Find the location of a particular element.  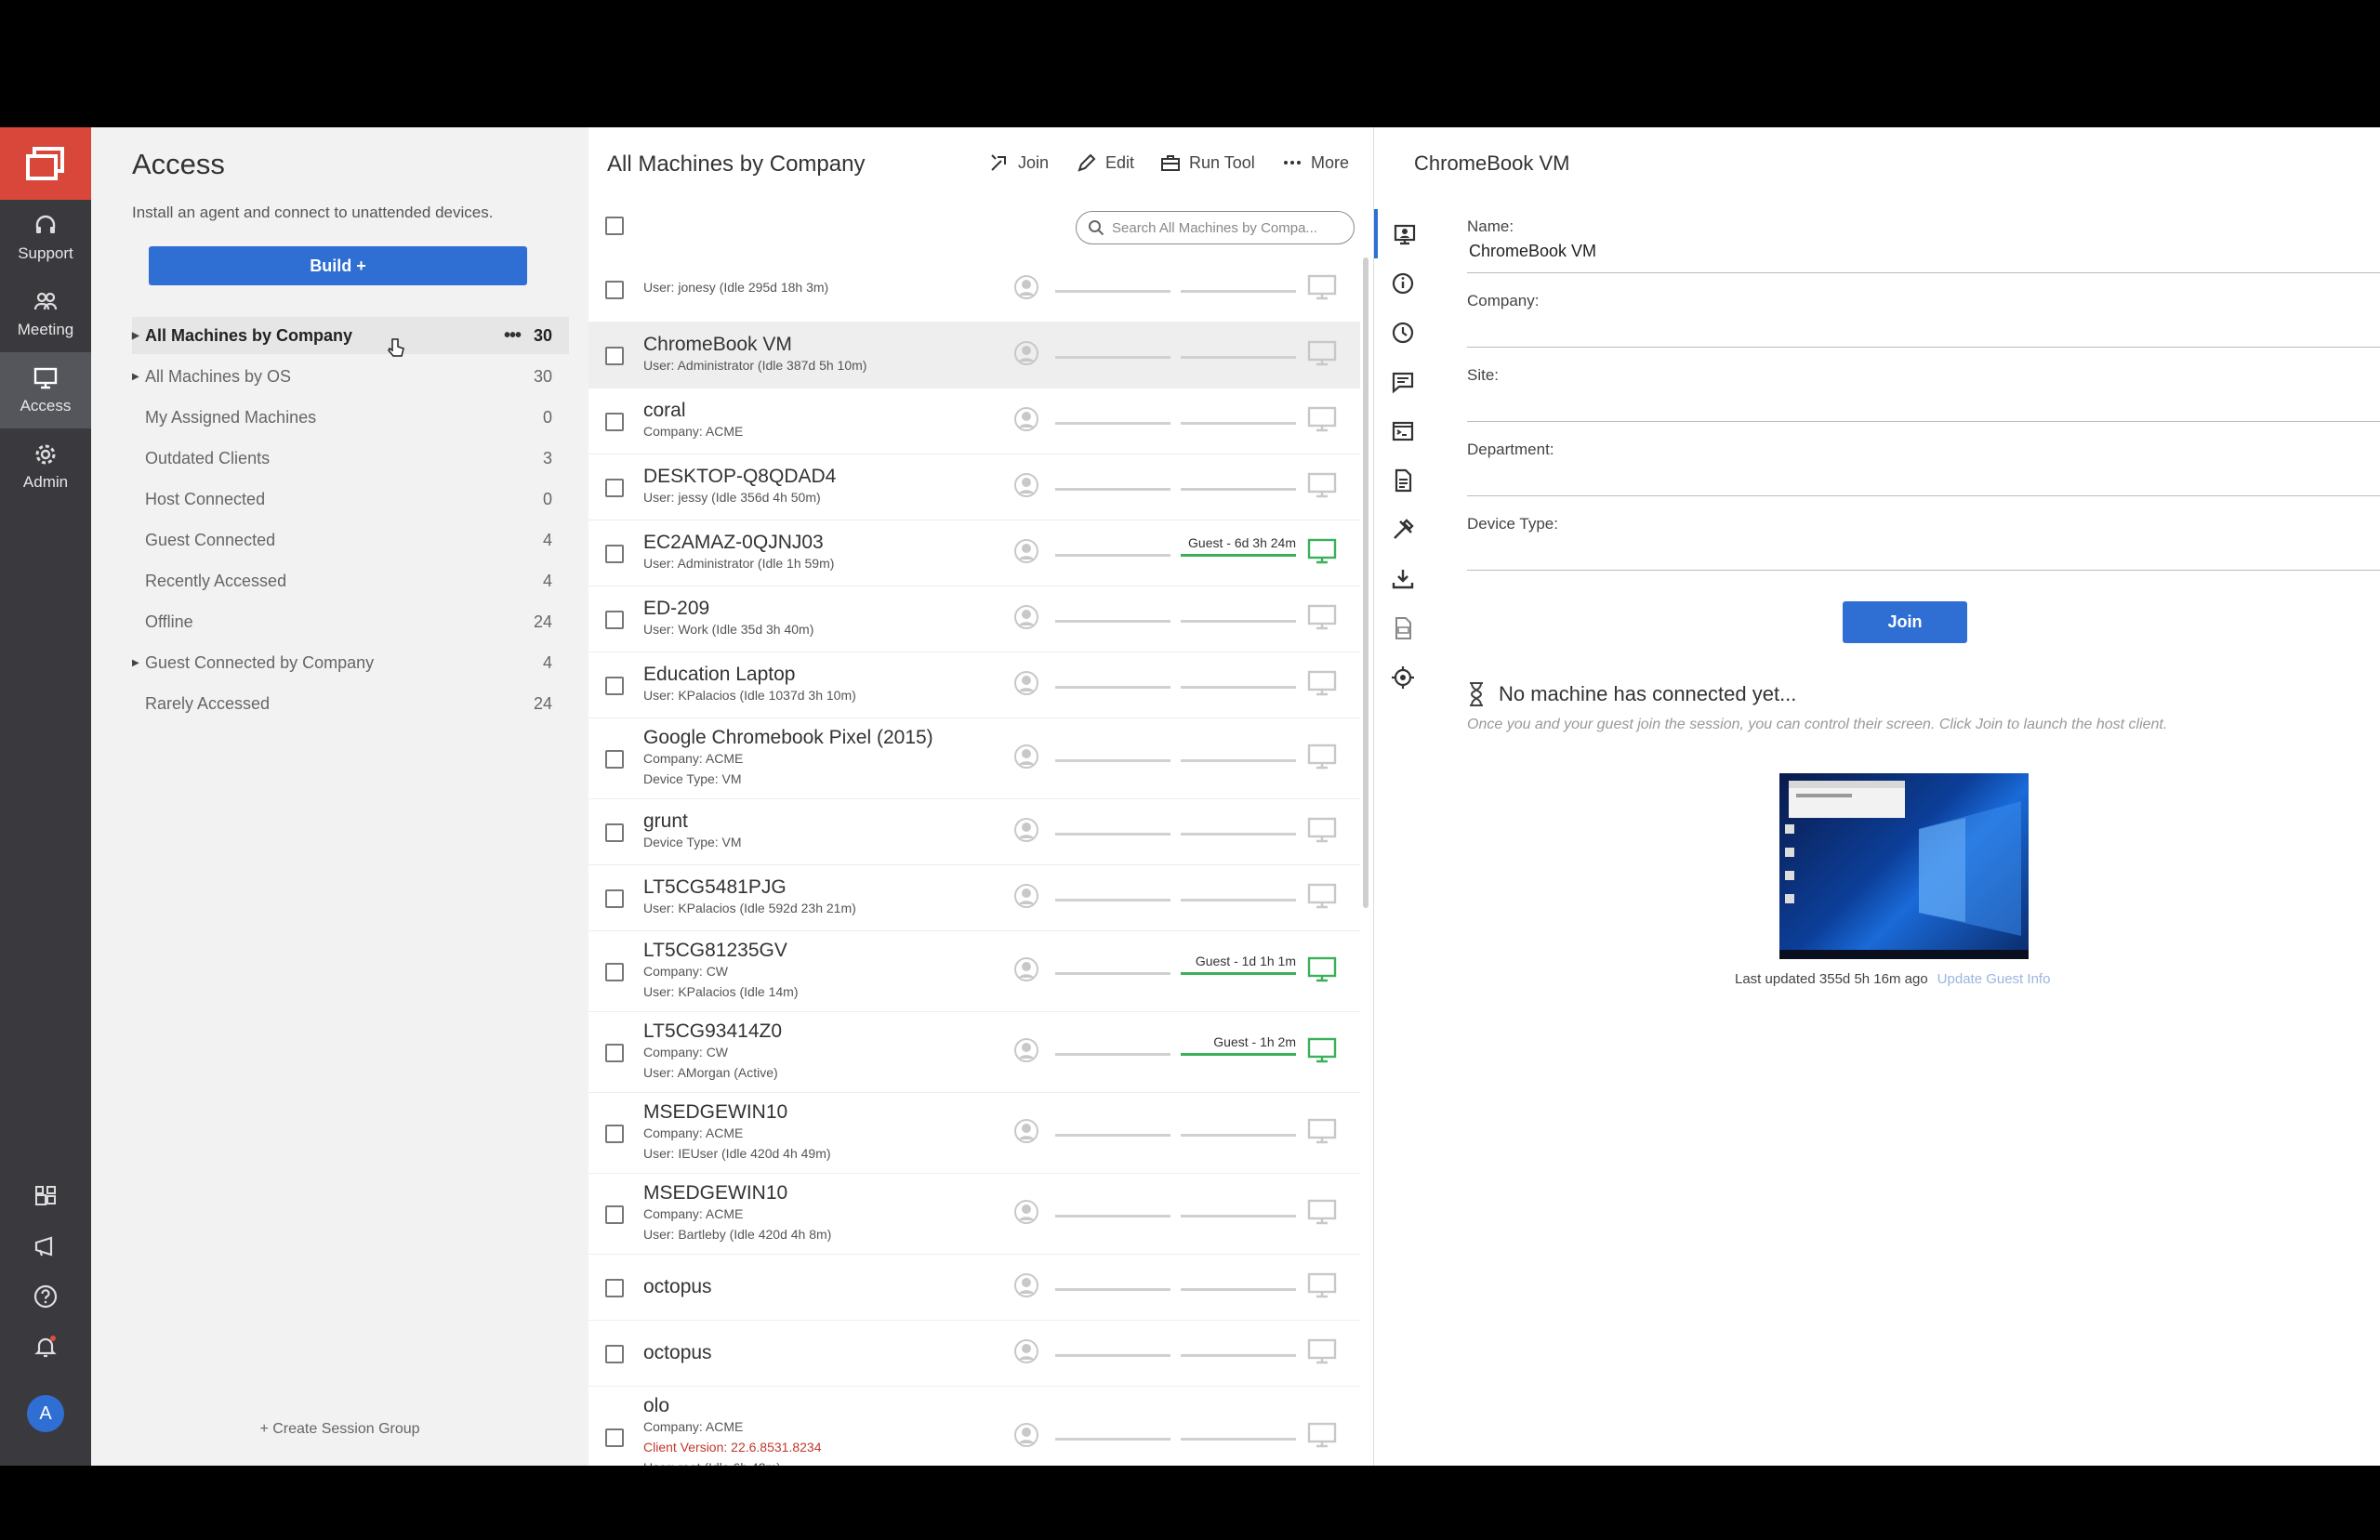

user-avatar-button: A is located at coordinates (45, 1413).